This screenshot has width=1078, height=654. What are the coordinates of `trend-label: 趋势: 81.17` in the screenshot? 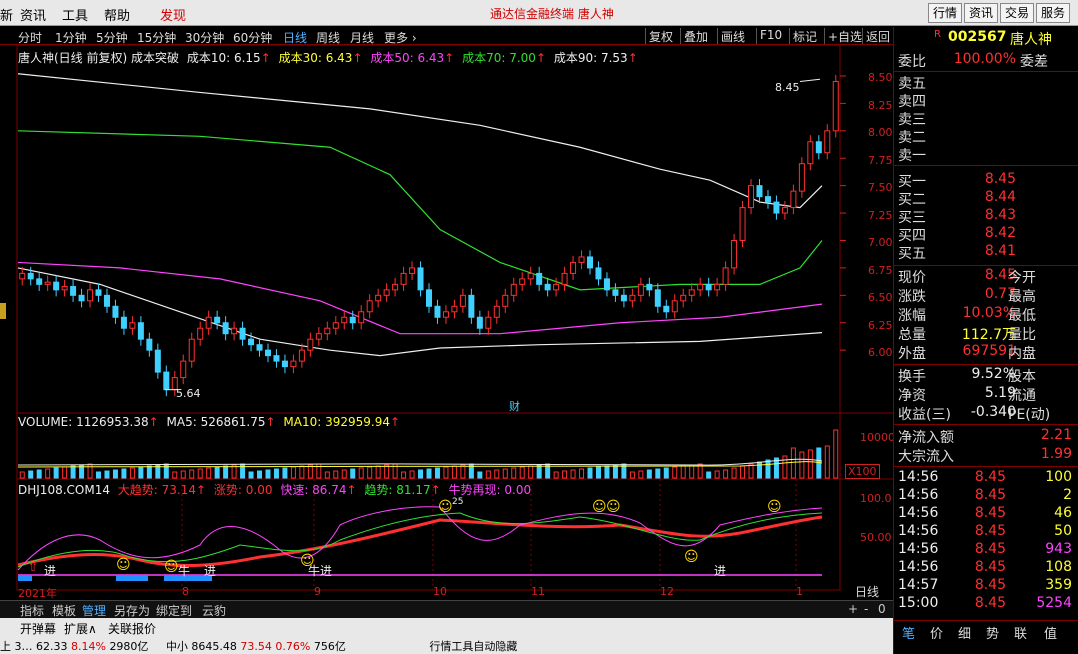 It's located at (397, 490).